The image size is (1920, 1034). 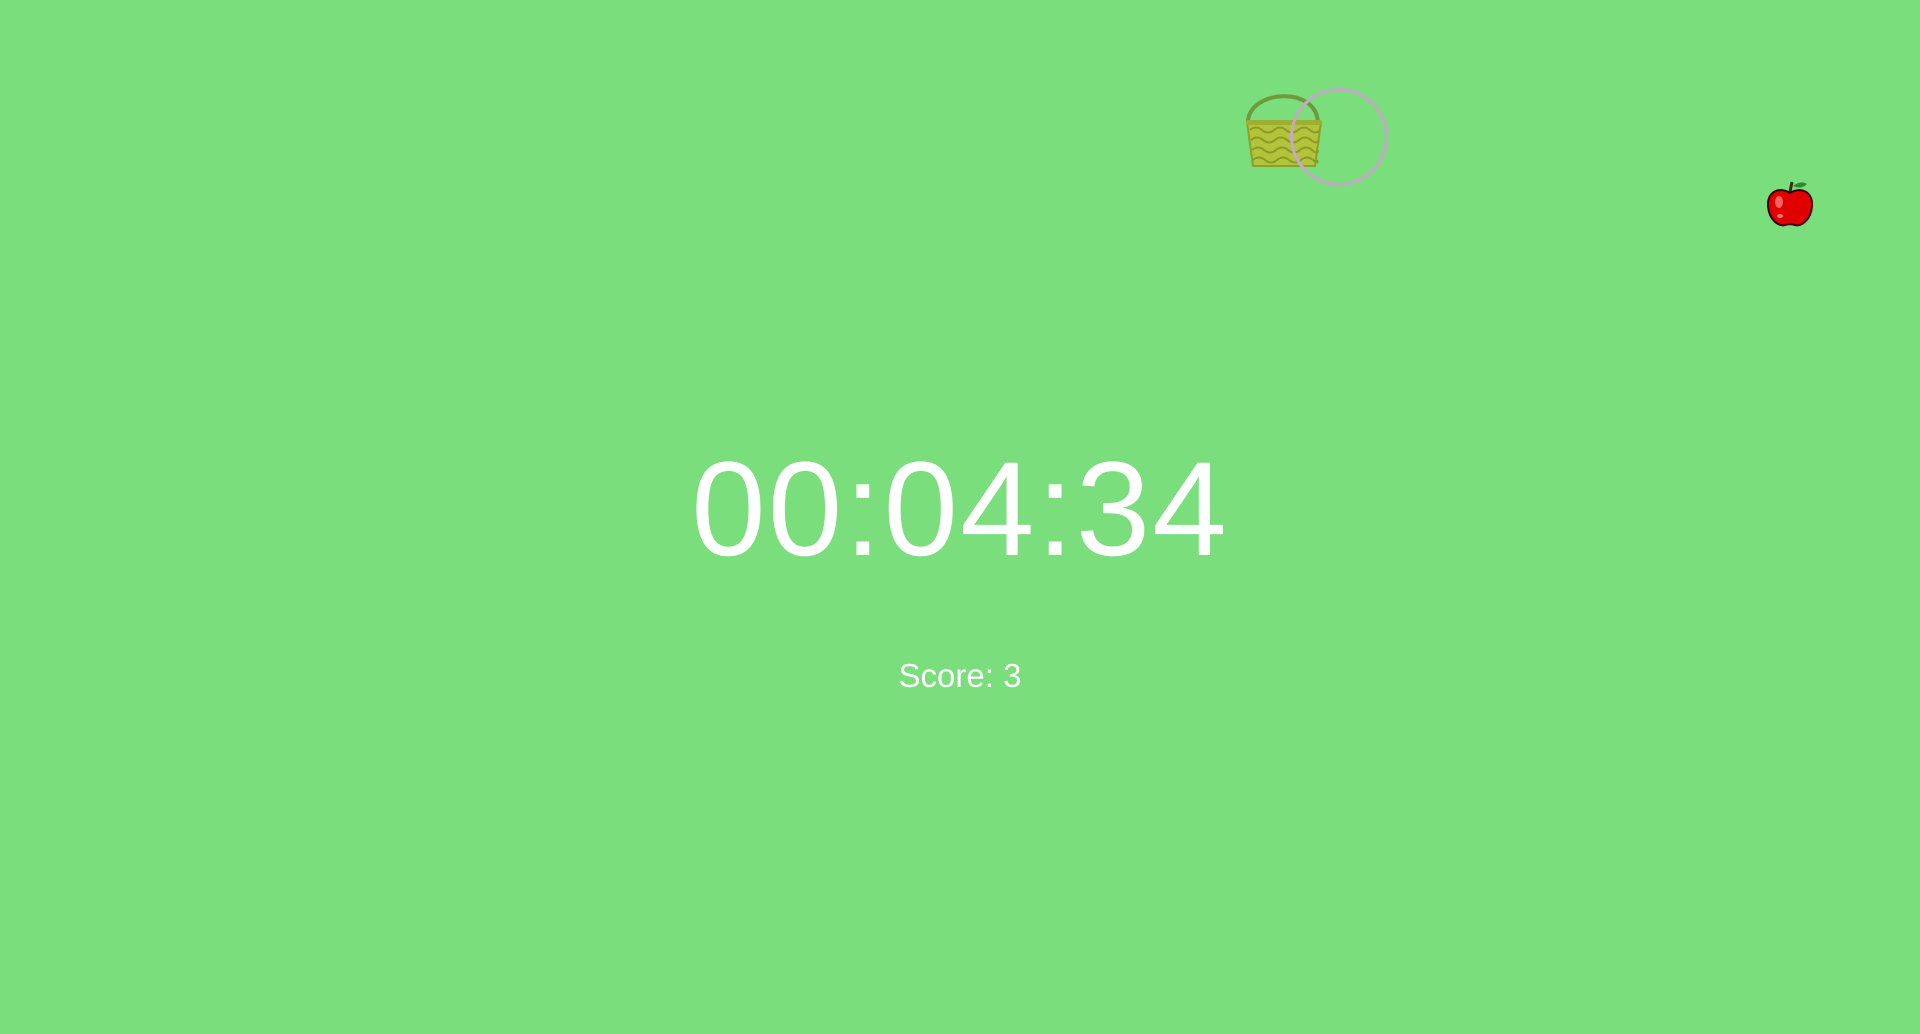 I want to click on score-label: Score: 3, so click(x=960, y=675).